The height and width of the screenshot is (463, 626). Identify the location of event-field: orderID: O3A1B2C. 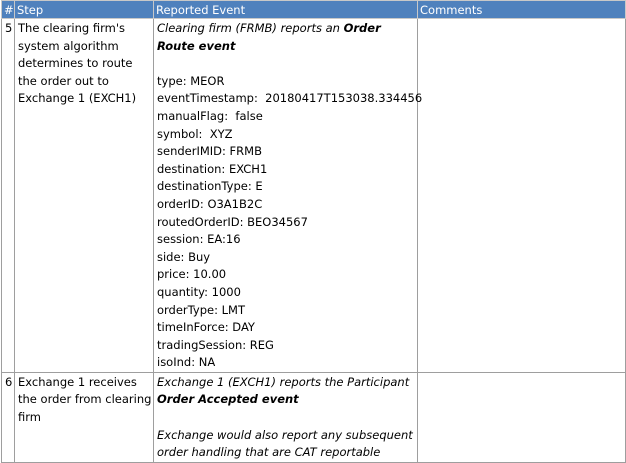
(210, 203).